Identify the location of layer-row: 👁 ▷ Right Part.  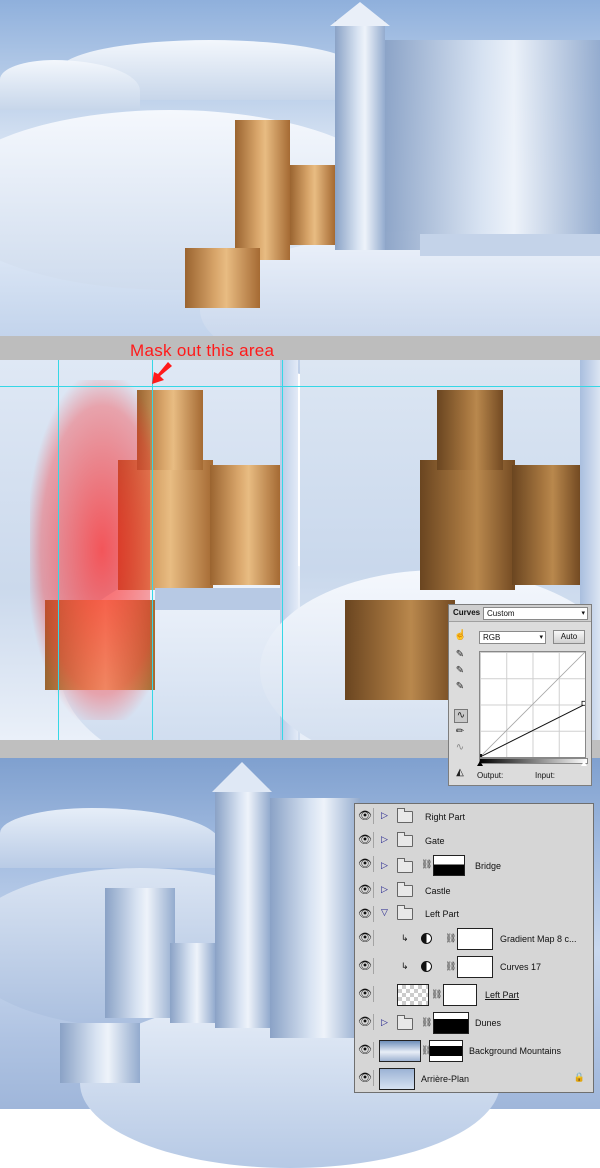
(474, 816).